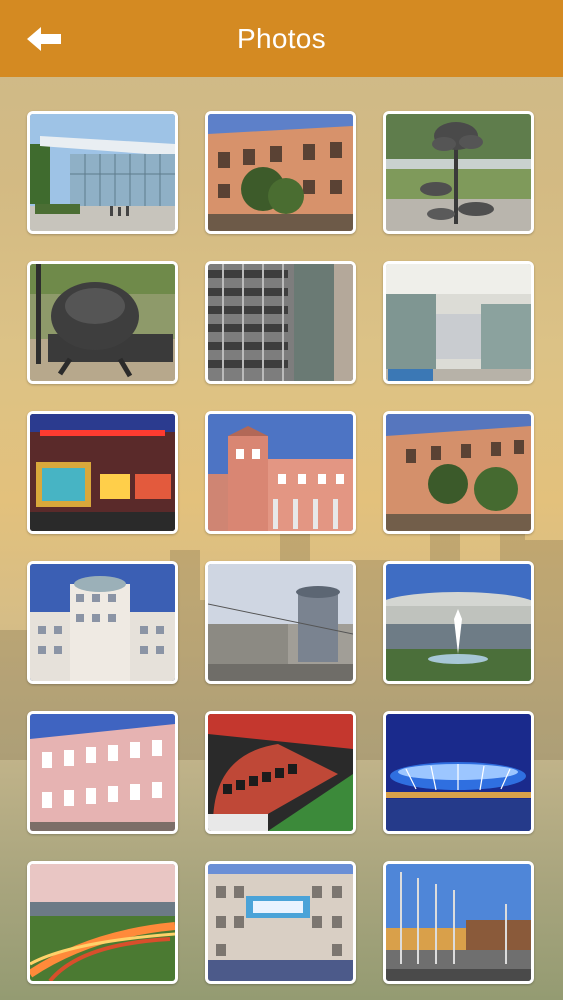 The height and width of the screenshot is (1000, 563). I want to click on photo-metal-sculpture, so click(102, 322).